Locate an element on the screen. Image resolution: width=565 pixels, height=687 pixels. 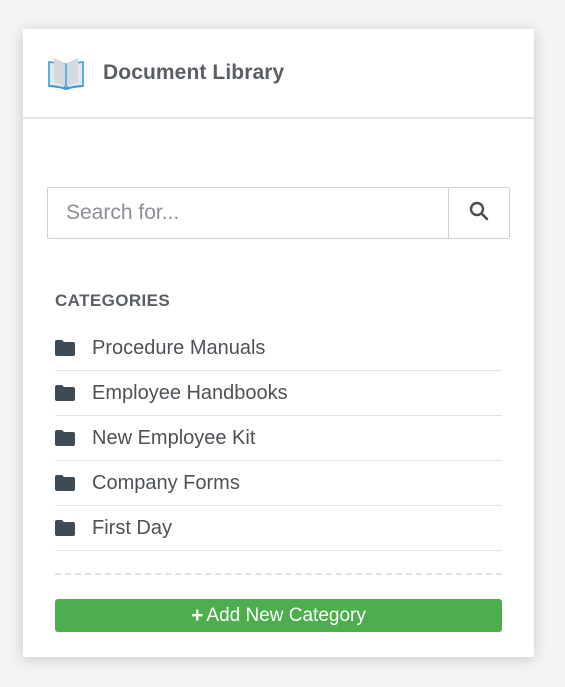
search-button is located at coordinates (478, 213).